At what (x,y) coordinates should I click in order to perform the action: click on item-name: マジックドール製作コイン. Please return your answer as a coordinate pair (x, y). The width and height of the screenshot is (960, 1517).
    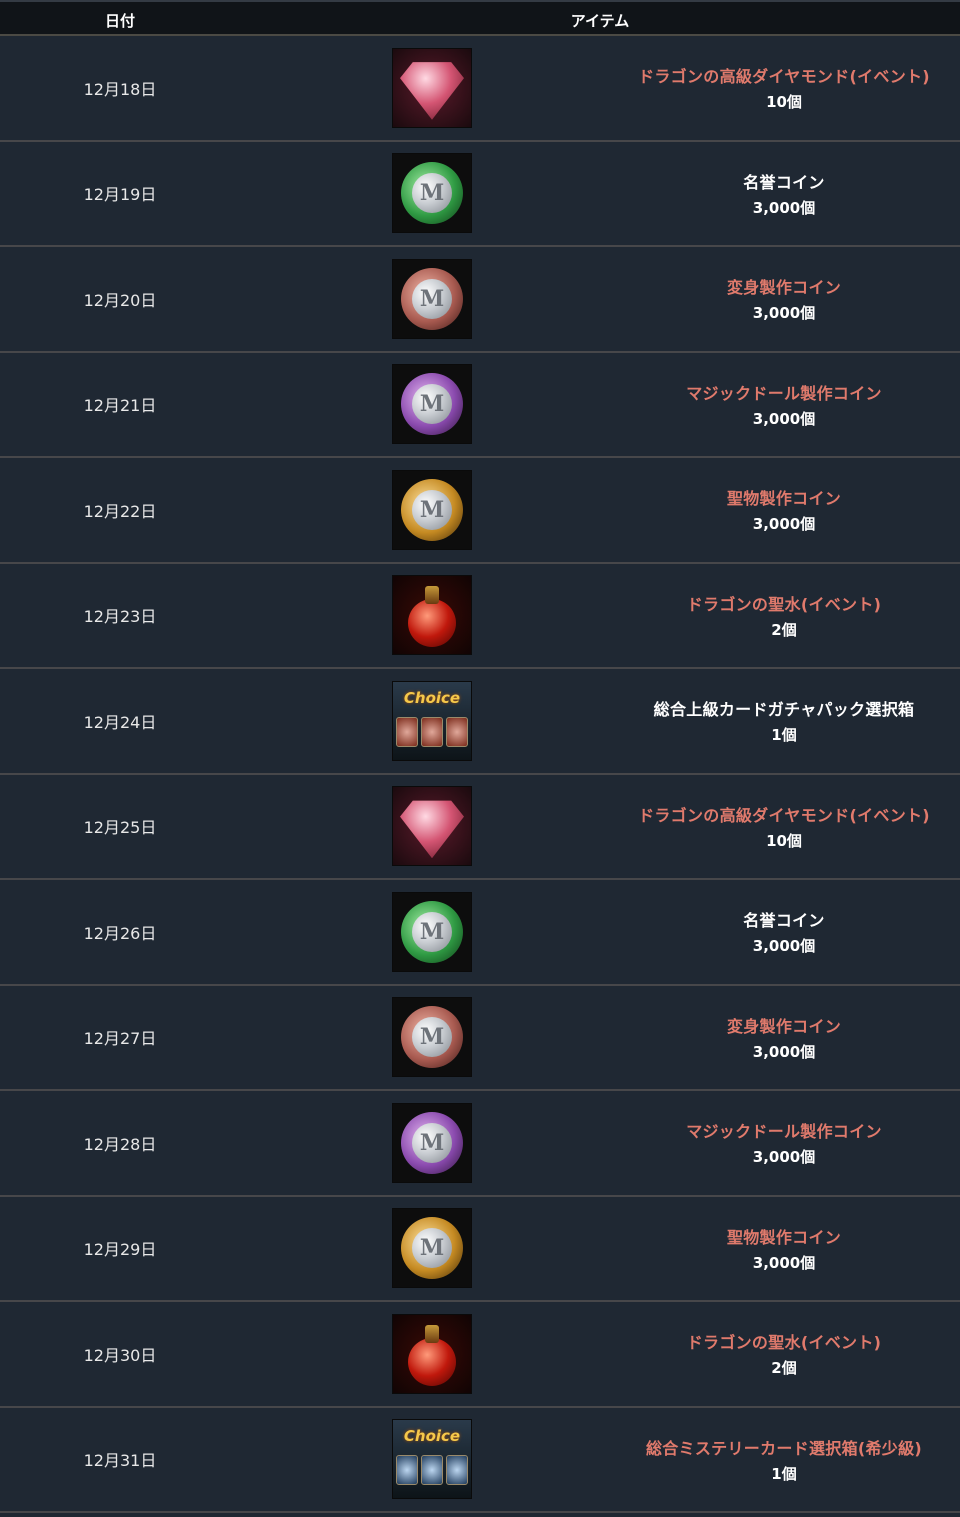
    Looking at the image, I should click on (784, 1132).